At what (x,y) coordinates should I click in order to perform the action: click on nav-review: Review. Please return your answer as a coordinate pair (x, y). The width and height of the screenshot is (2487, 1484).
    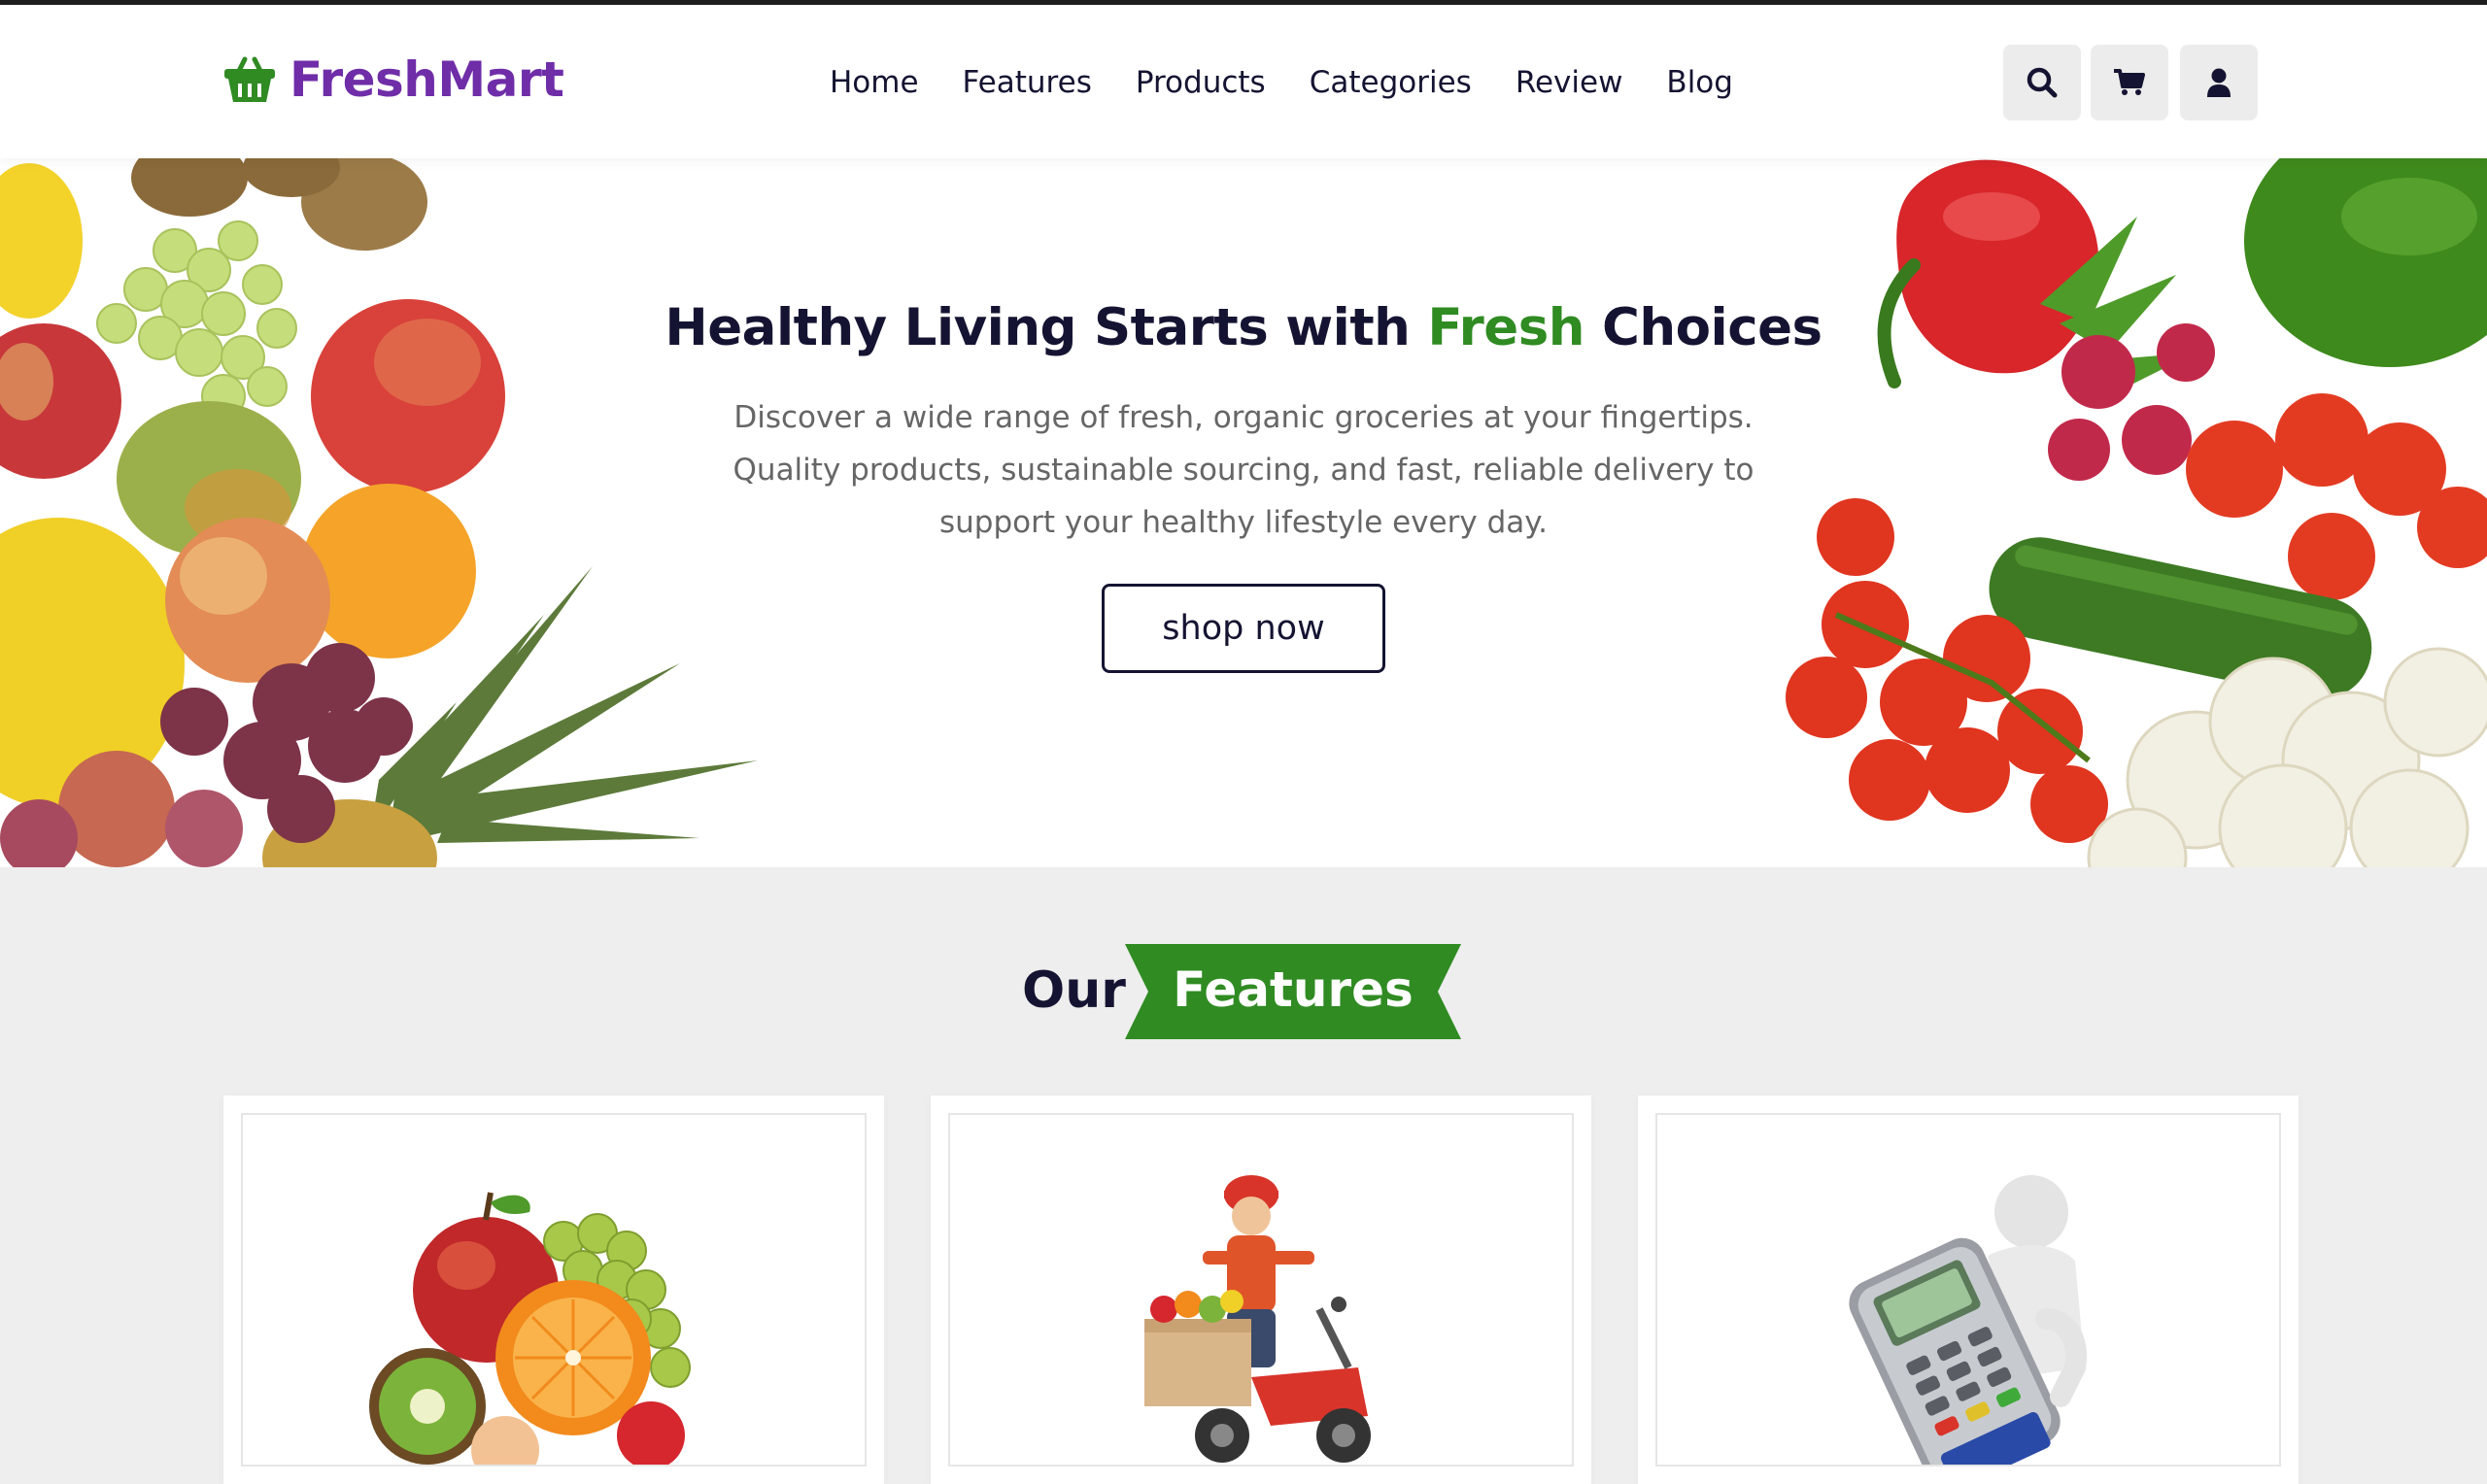
    Looking at the image, I should click on (1569, 82).